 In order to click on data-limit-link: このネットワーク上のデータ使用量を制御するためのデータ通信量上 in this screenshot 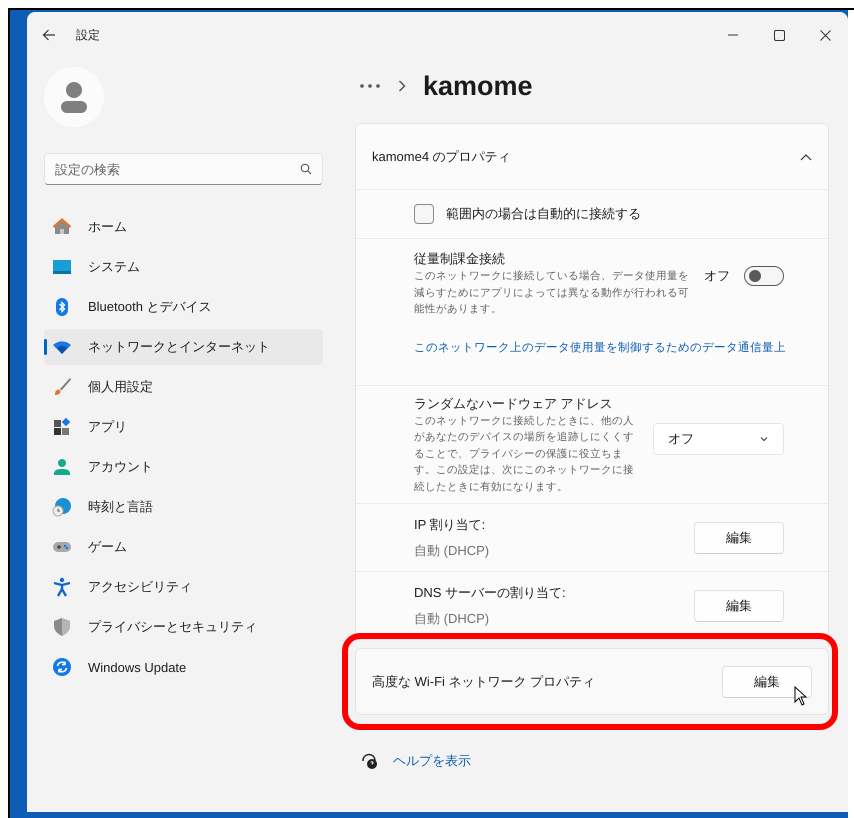, I will do `click(600, 347)`.